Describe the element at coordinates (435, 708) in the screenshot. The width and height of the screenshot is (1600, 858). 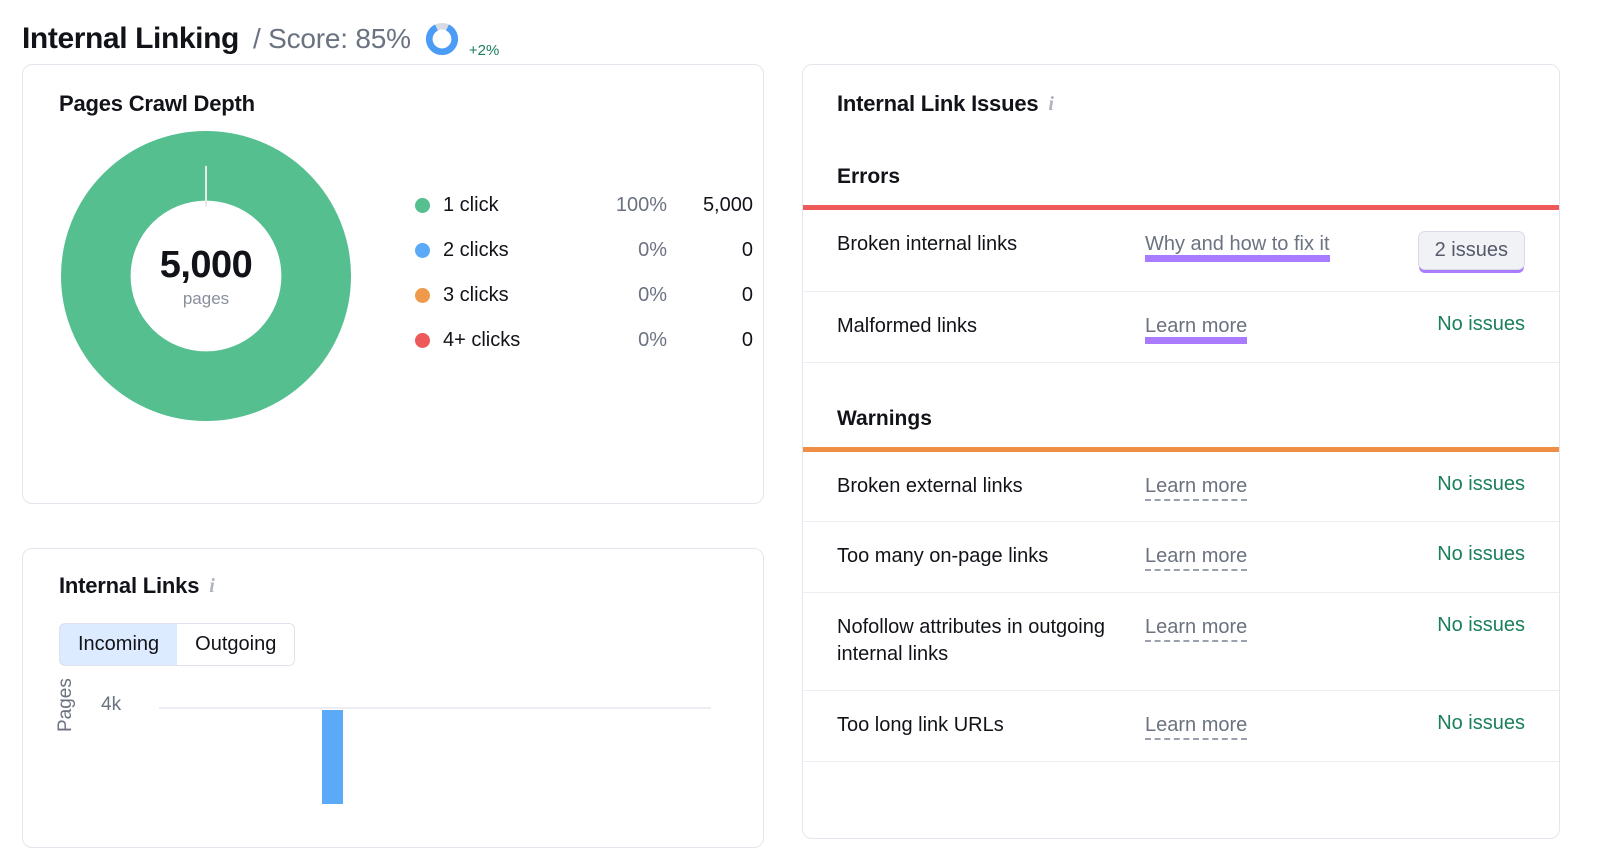
I see `grid-line` at that location.